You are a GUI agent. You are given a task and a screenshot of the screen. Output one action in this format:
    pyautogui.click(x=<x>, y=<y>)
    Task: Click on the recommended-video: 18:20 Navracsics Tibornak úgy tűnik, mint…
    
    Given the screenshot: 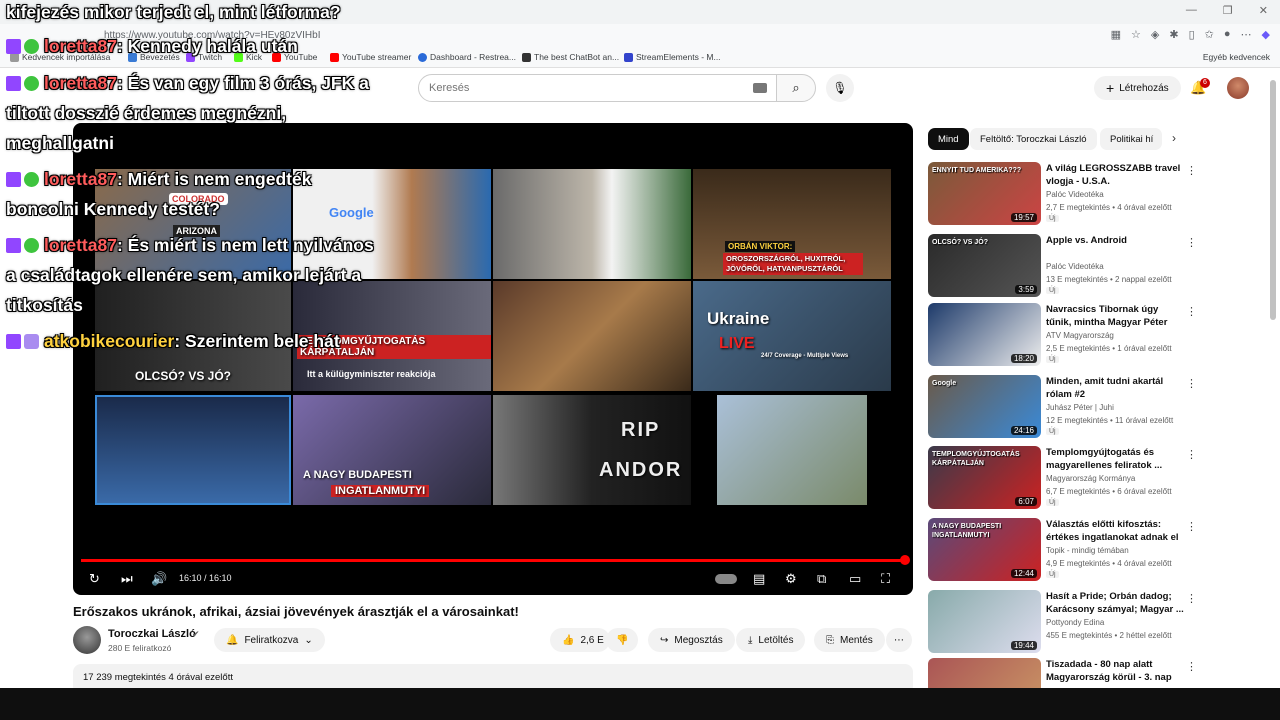 What is the action you would take?
    pyautogui.click(x=1100, y=335)
    